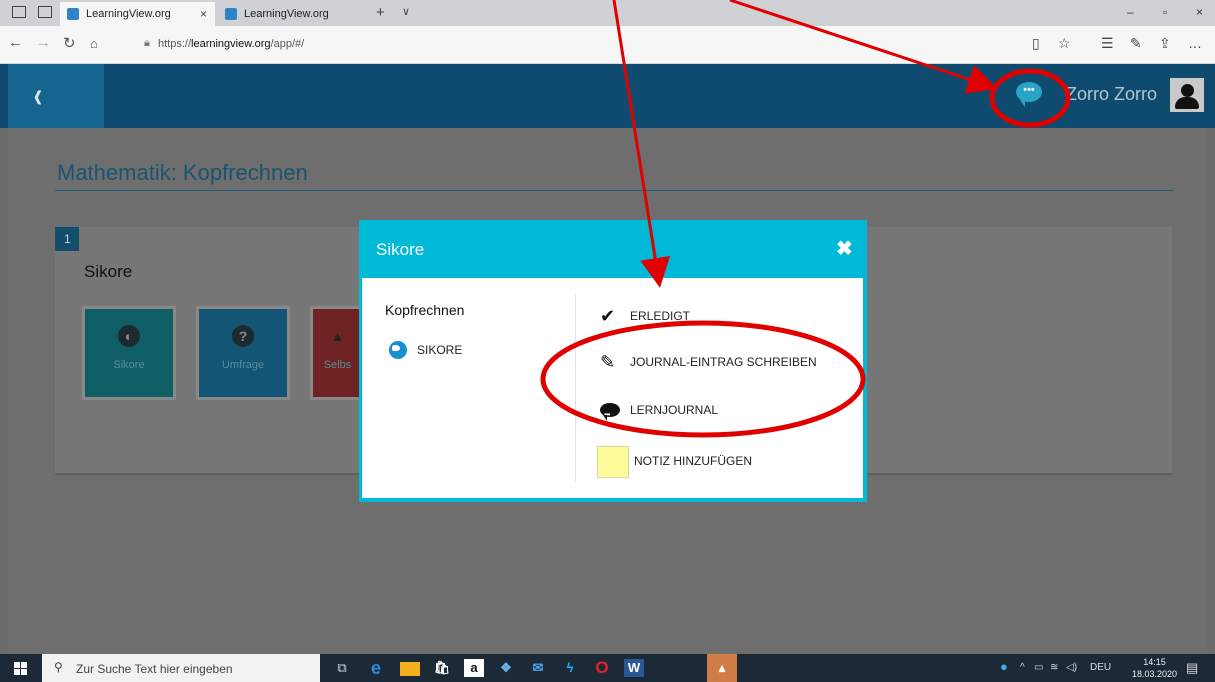  I want to click on add-note-button: NOTIZ HINZUFÜGEN, so click(693, 461).